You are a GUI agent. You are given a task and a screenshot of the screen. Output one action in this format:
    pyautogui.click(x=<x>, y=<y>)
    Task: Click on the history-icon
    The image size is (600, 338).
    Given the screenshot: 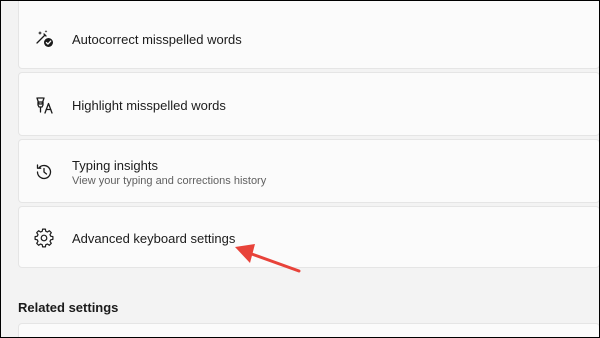 What is the action you would take?
    pyautogui.click(x=44, y=172)
    